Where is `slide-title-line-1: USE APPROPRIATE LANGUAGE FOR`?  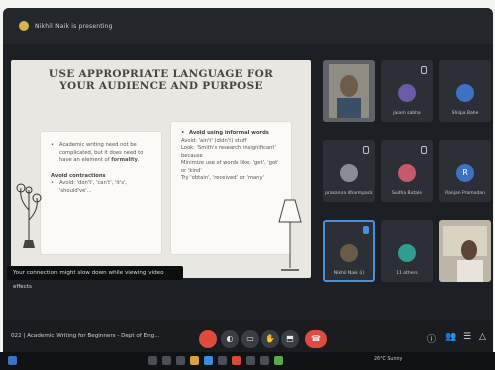
slide-title-line-1: USE APPROPRIATE LANGUAGE FOR is located at coordinates (161, 74).